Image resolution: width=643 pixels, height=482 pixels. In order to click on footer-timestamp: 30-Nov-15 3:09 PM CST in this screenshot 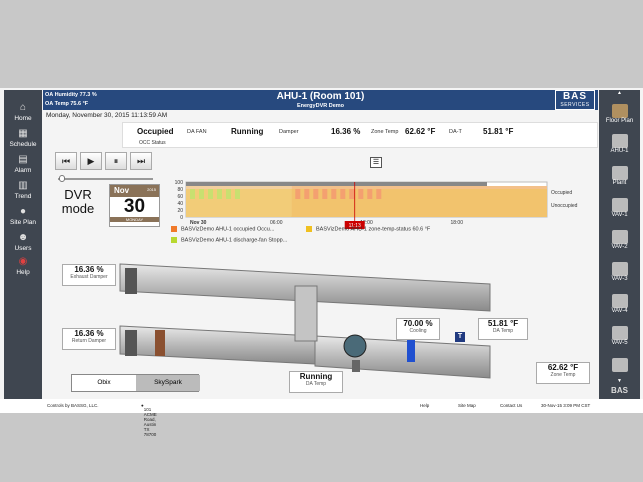, I will do `click(566, 405)`.